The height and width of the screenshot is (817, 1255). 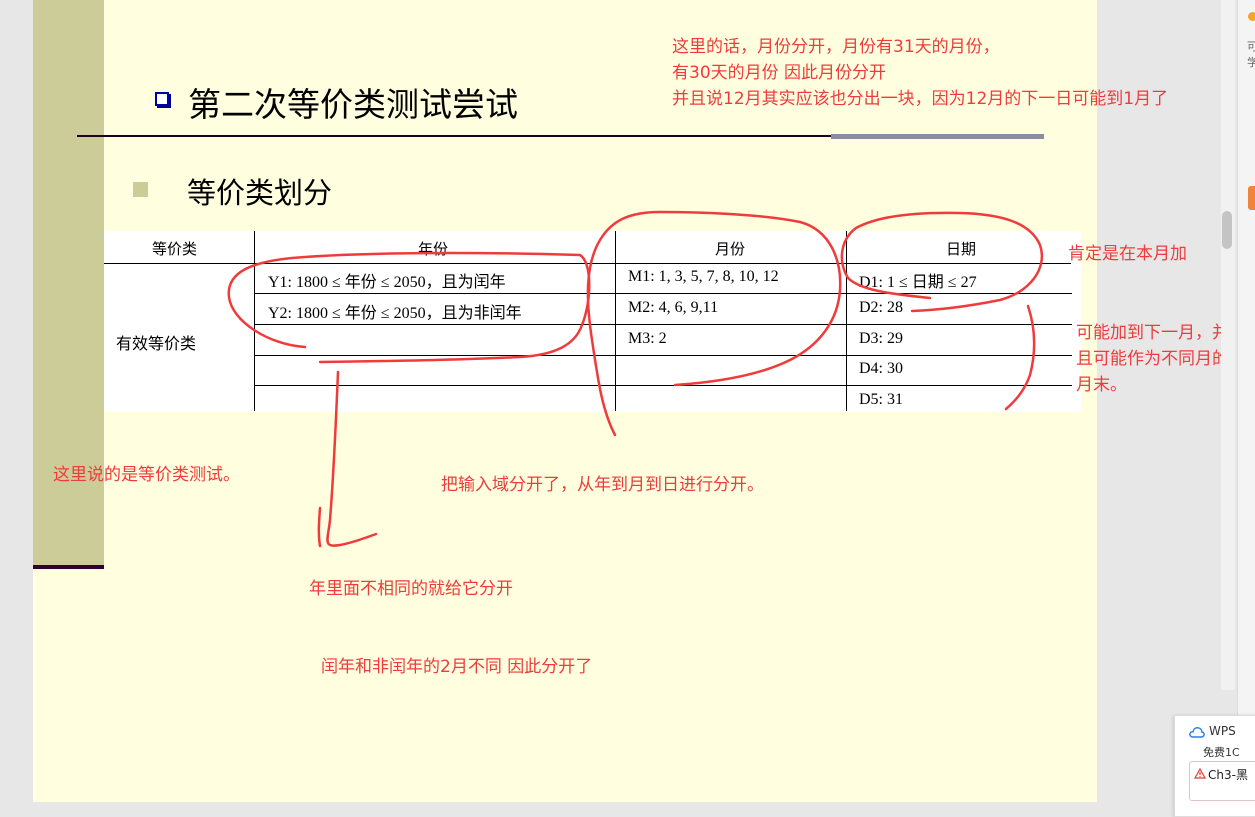 I want to click on annotation-year-split: 年里面不相同的就给它分开, so click(x=411, y=589).